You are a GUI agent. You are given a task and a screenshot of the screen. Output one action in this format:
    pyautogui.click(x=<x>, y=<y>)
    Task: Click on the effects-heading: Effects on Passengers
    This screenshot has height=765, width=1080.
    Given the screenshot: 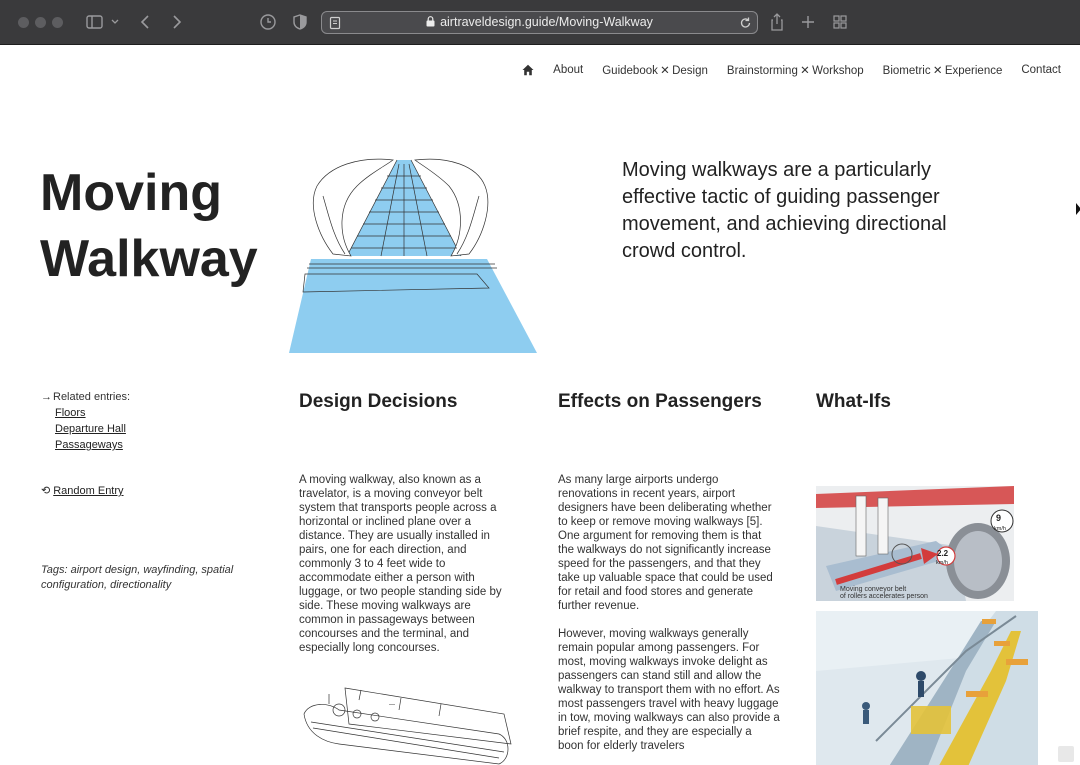 What is the action you would take?
    pyautogui.click(x=660, y=401)
    